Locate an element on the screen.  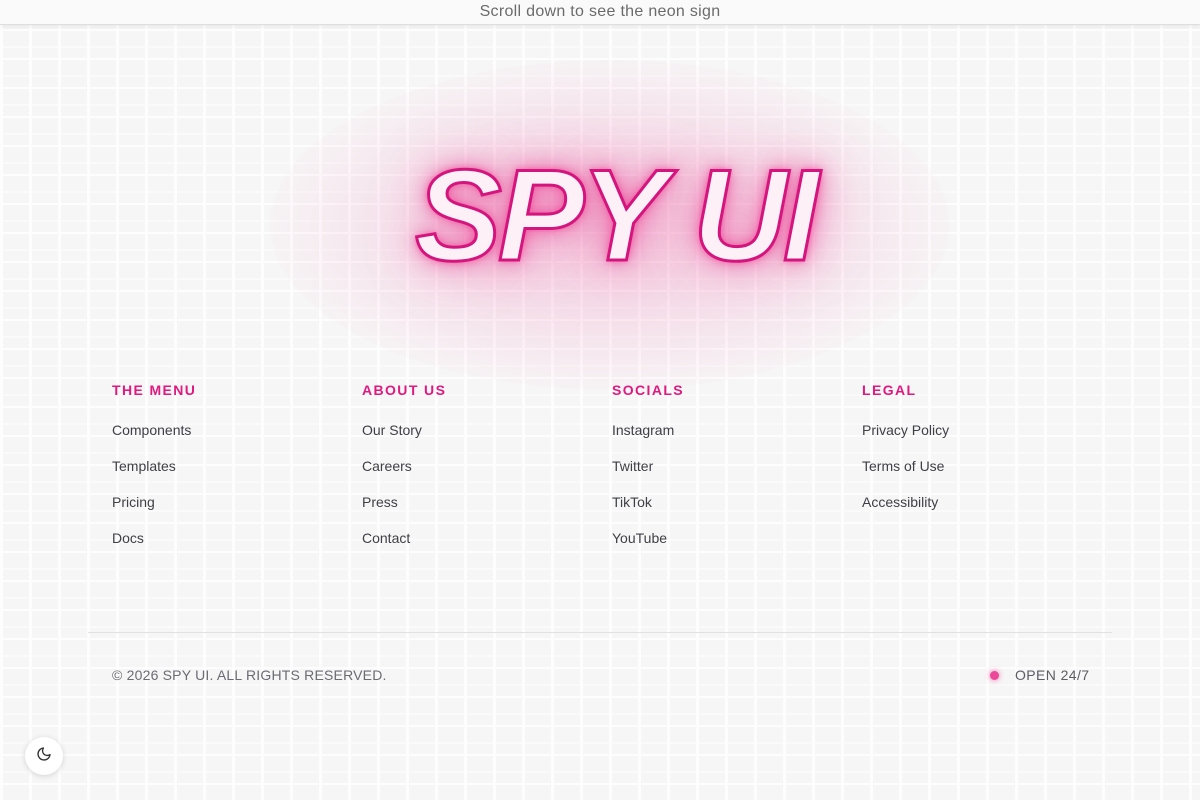
moon-icon is located at coordinates (44, 756).